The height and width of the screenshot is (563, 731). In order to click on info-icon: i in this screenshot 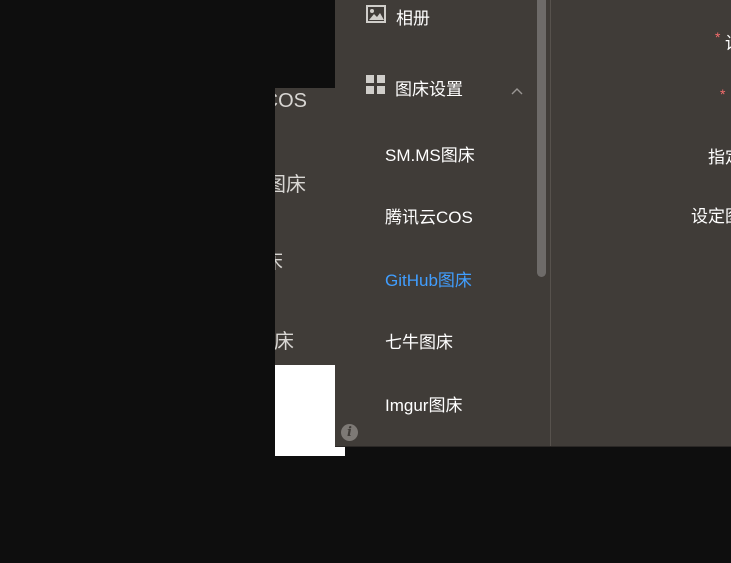, I will do `click(349, 432)`.